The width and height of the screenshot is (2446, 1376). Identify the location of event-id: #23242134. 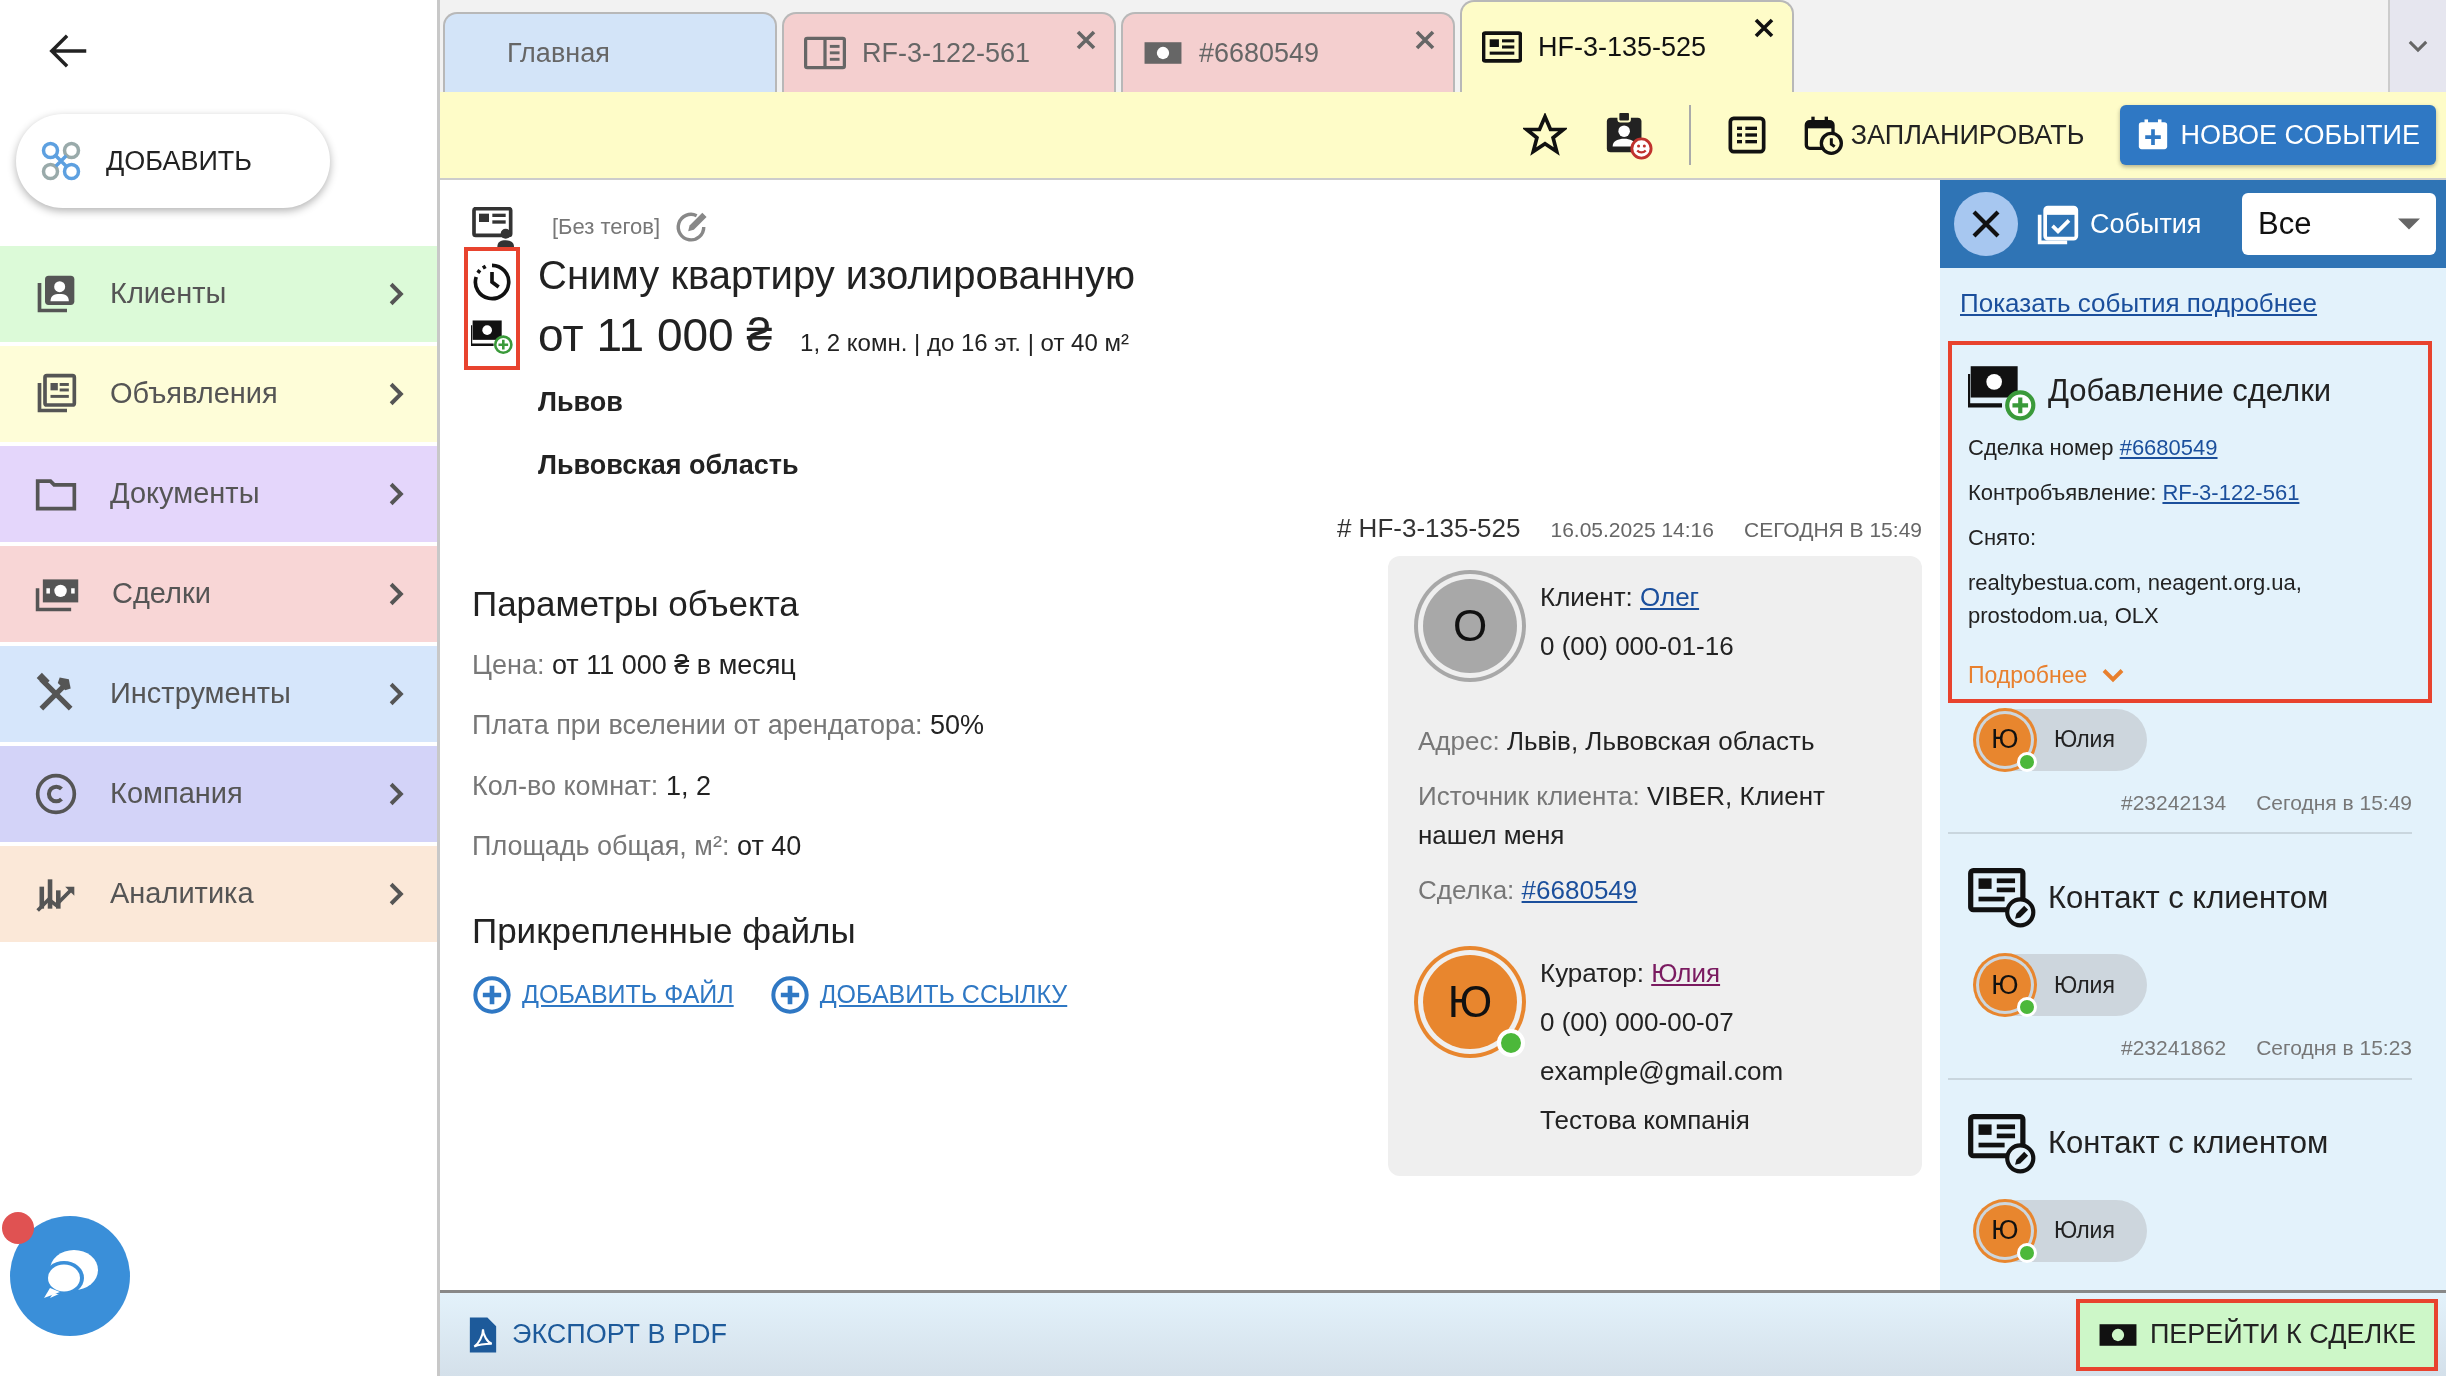
(2174, 802).